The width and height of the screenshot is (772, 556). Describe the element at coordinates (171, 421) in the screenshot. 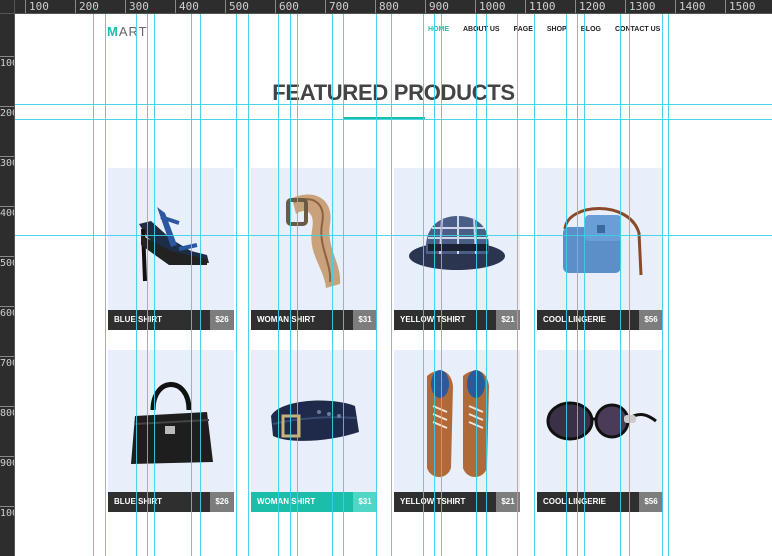

I see `handbag-icon` at that location.